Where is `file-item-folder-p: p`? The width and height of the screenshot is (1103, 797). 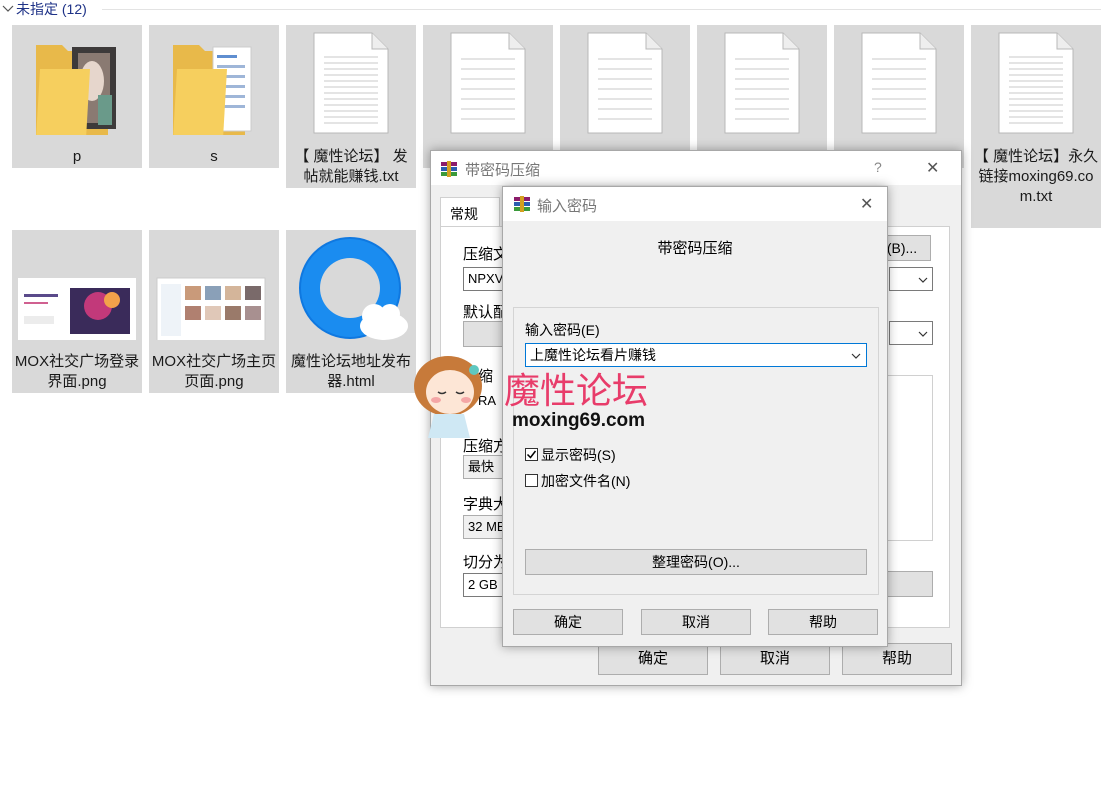
file-item-folder-p: p is located at coordinates (77, 96).